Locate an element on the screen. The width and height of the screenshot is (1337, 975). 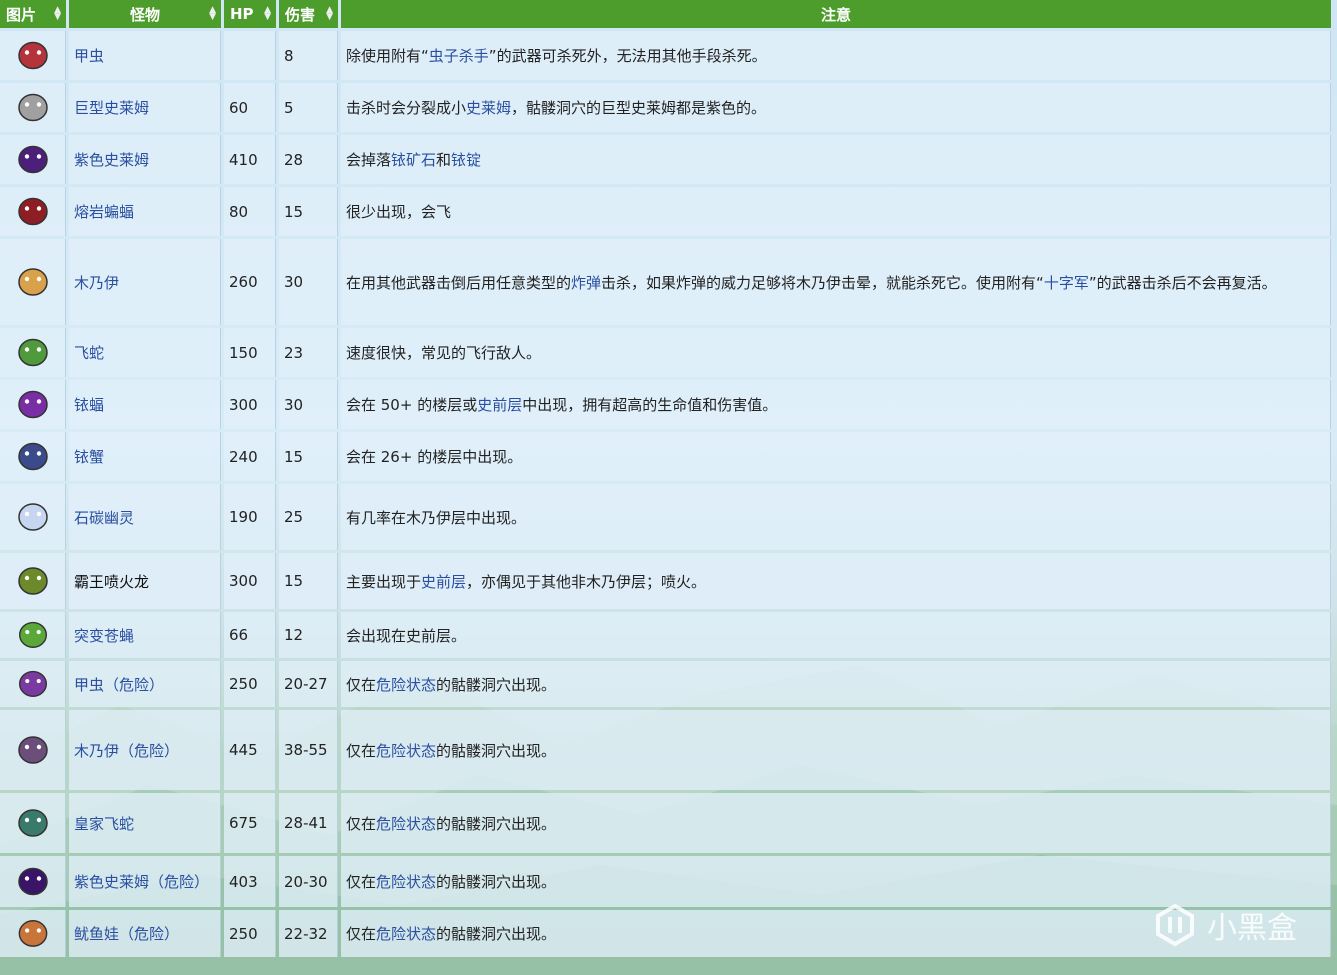
monster-name-cell: 突变苍蝇 is located at coordinates (145, 635).